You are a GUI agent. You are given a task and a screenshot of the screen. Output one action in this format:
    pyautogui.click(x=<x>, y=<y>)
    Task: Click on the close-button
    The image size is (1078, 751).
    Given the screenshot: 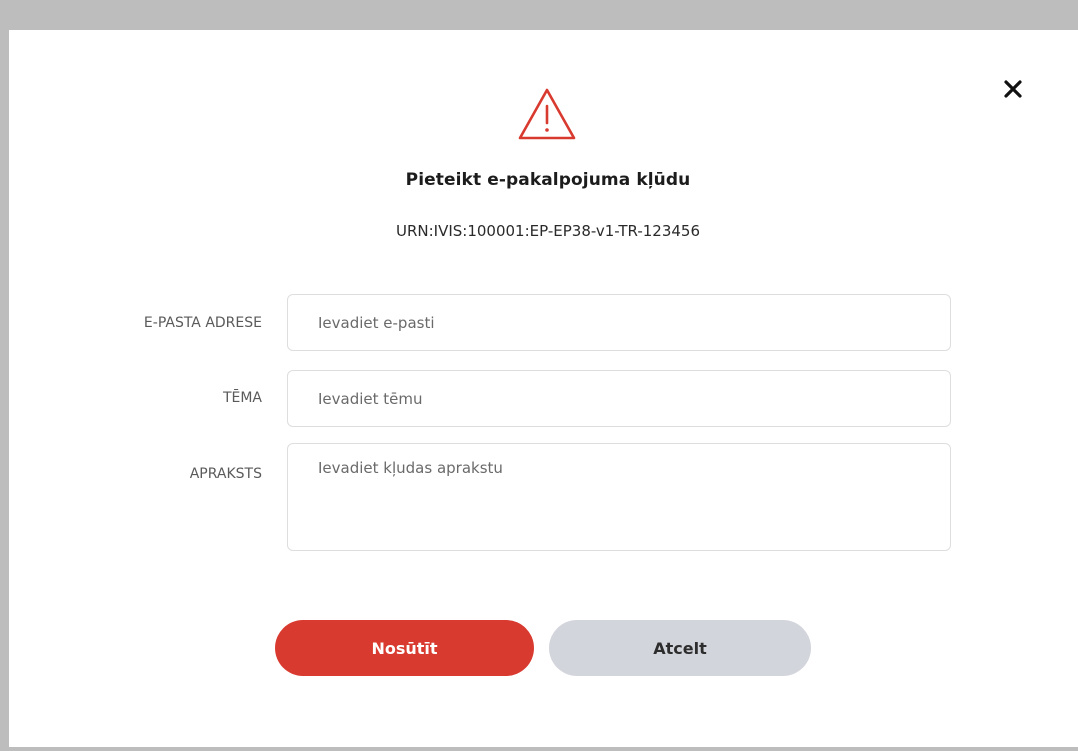 What is the action you would take?
    pyautogui.click(x=1013, y=89)
    